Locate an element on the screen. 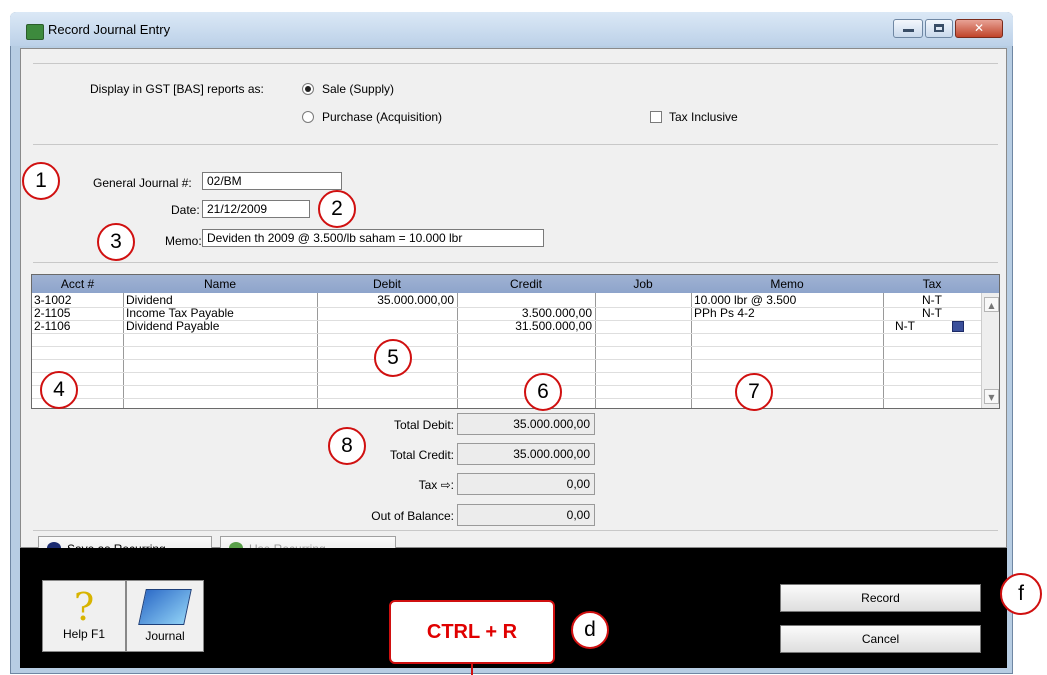  out-of-balance-label: Out of Balance: is located at coordinates (412, 516).